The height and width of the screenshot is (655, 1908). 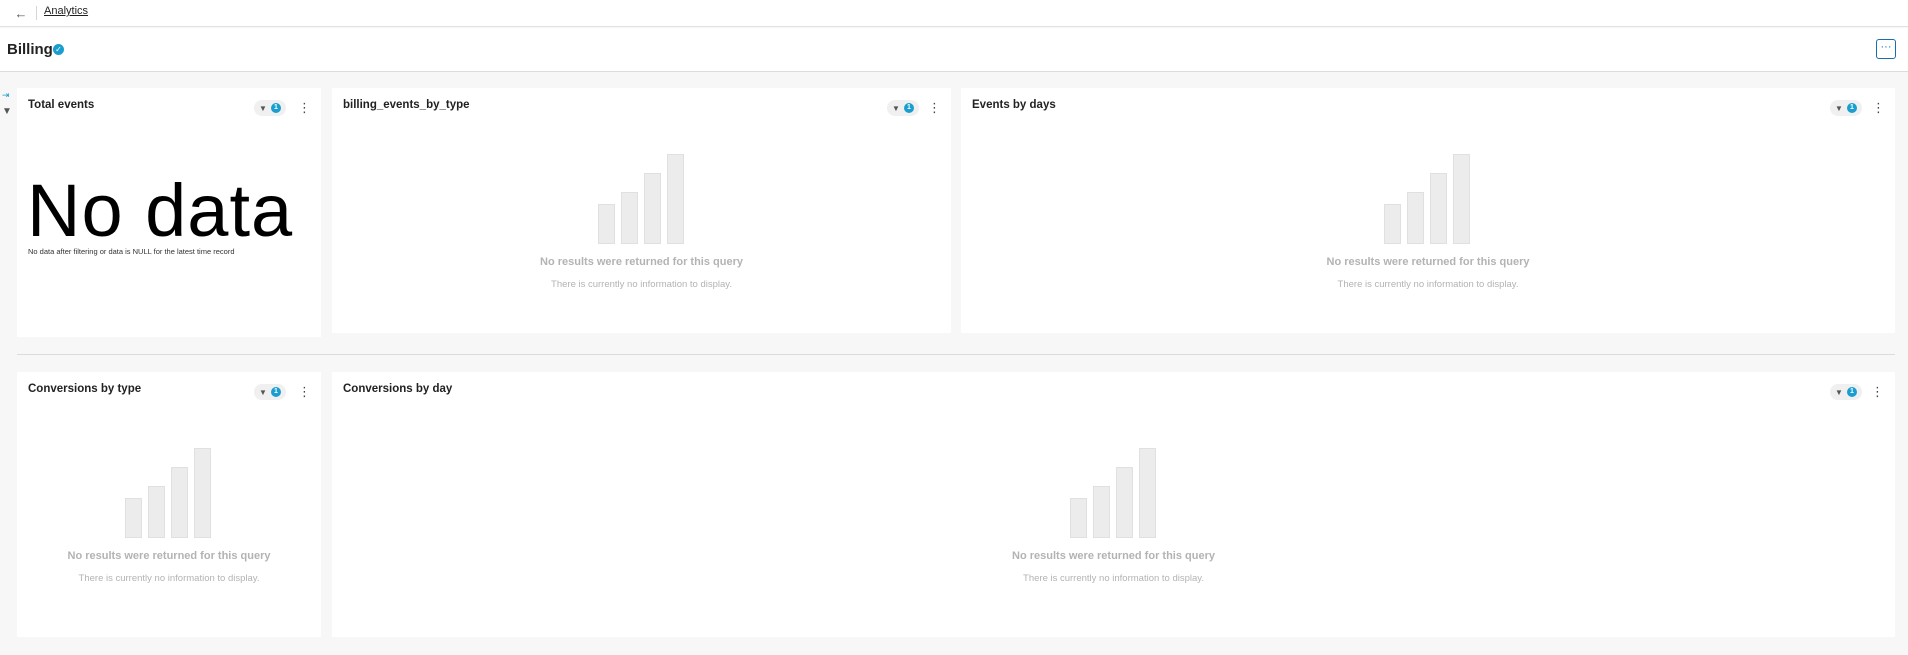 What do you see at coordinates (398, 389) in the screenshot?
I see `panel-title: Conversions by day` at bounding box center [398, 389].